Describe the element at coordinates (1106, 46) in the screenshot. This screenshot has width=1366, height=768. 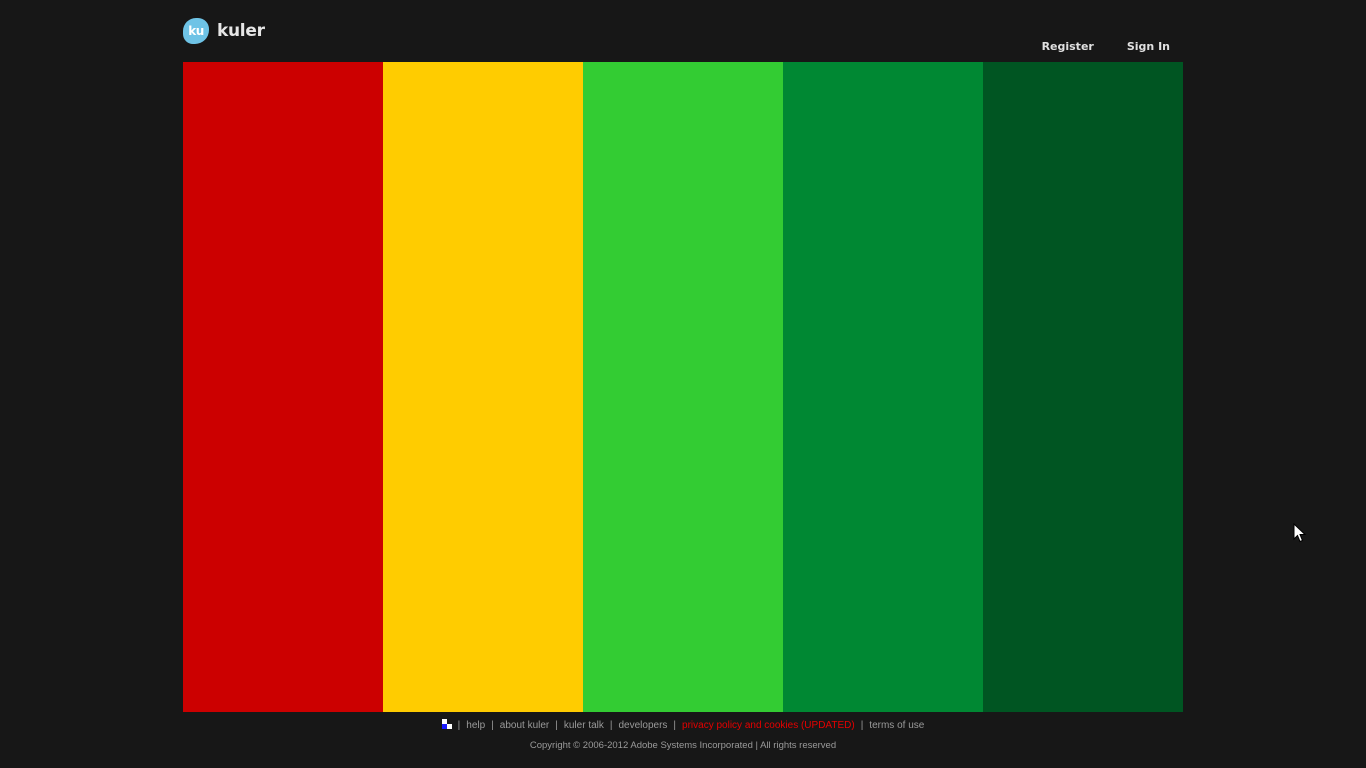
I see `header-nav: Register Sign In` at that location.